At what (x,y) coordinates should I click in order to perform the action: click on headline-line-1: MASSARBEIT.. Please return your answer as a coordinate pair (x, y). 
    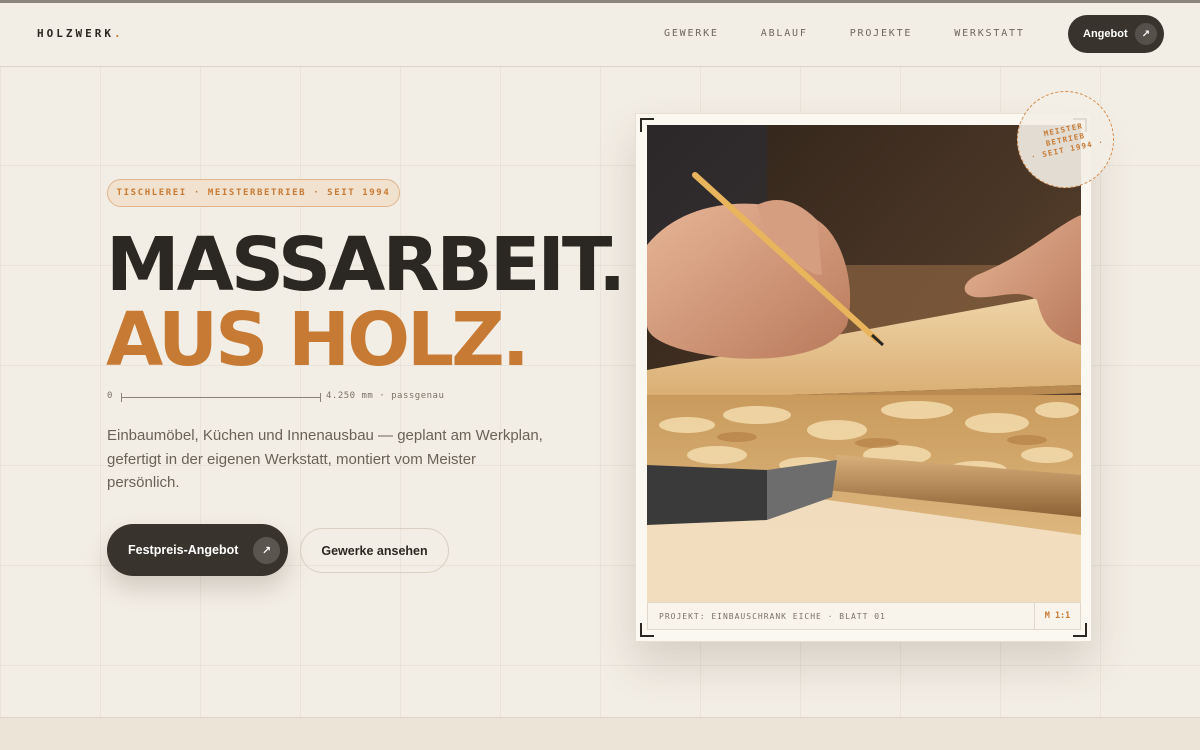
    Looking at the image, I should click on (366, 265).